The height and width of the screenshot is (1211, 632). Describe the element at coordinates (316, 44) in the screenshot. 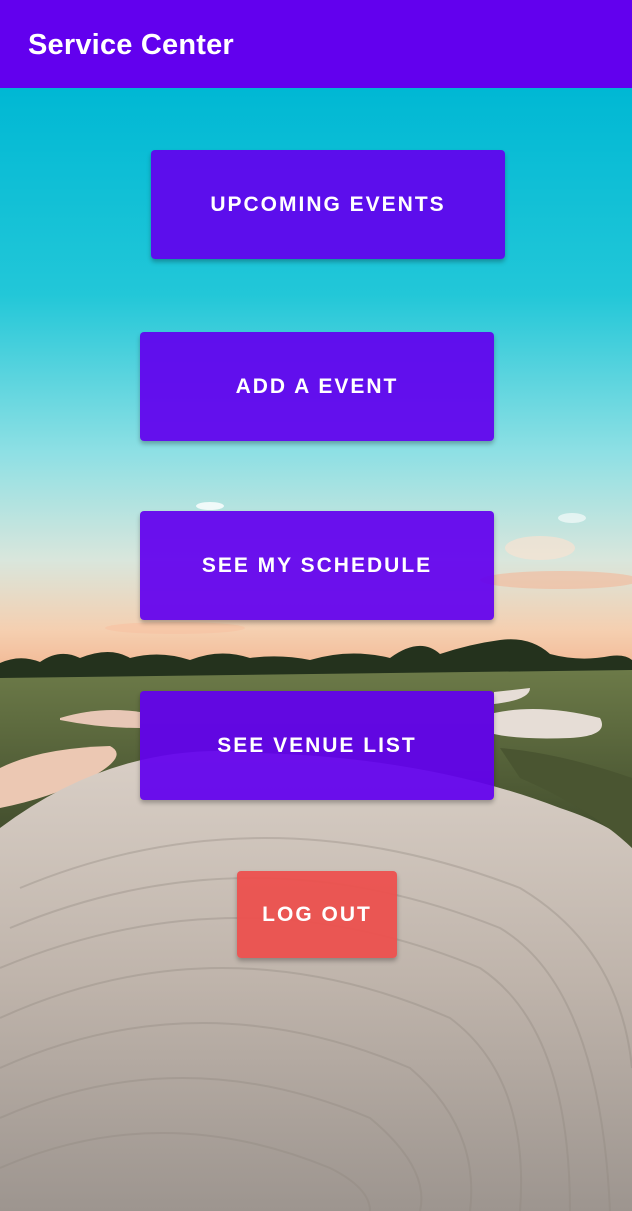

I see `app-bar: Service Center` at that location.